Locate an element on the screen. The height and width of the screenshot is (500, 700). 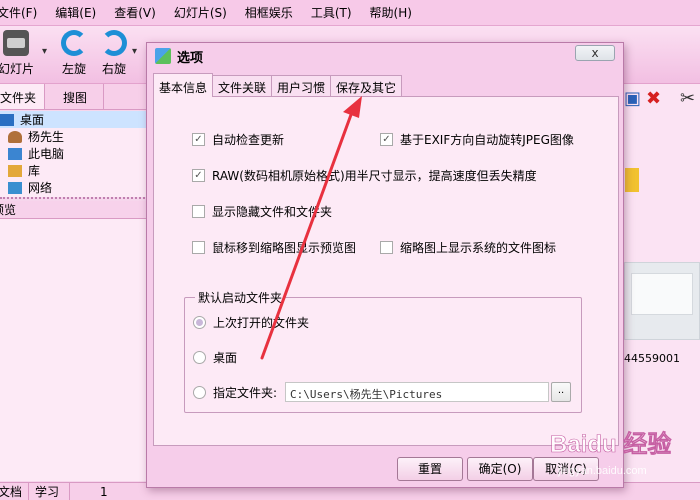
library-icon is located at coordinates (15, 170).